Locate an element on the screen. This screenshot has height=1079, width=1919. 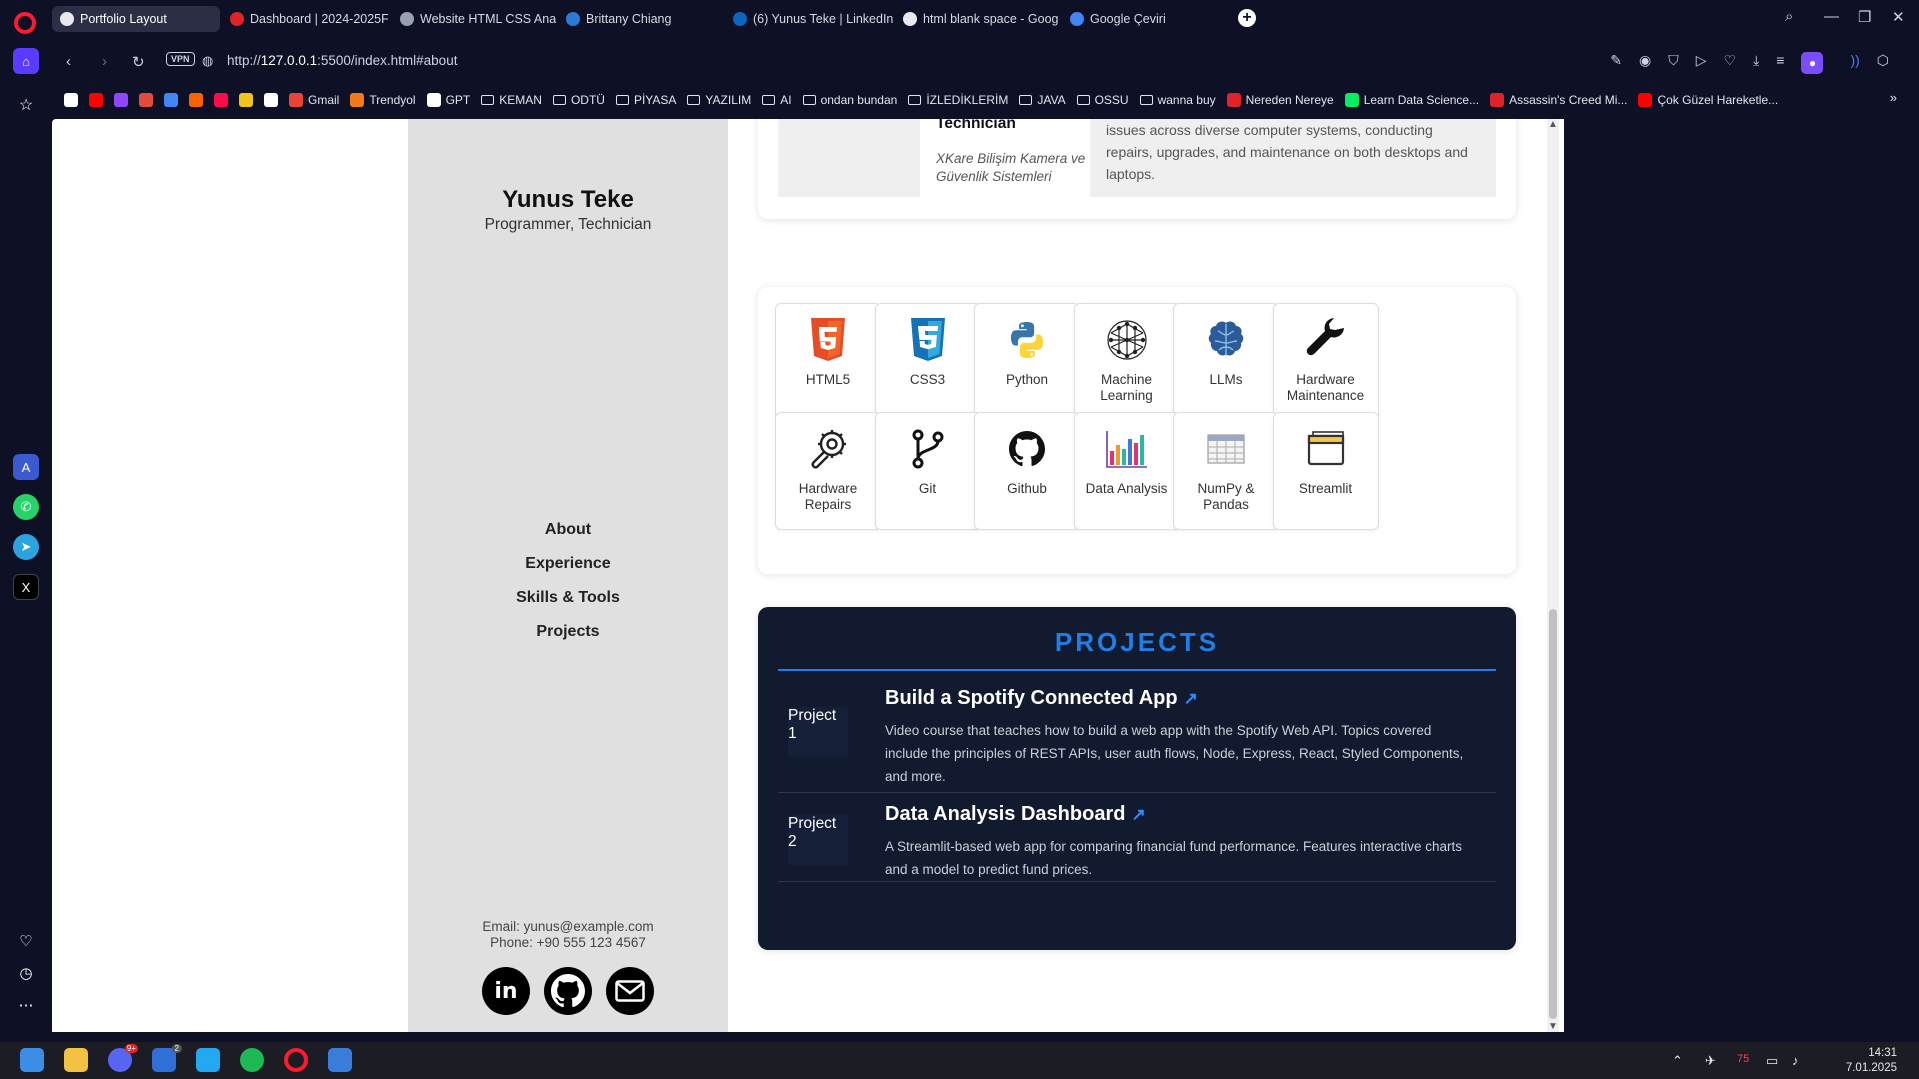
scroll-up-icon: ▲ is located at coordinates (1553, 124).